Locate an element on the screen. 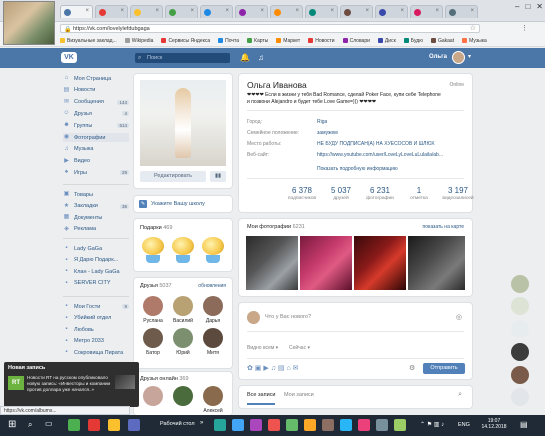 This screenshot has height=436, width=545. field-value: замужем is located at coordinates (327, 133).